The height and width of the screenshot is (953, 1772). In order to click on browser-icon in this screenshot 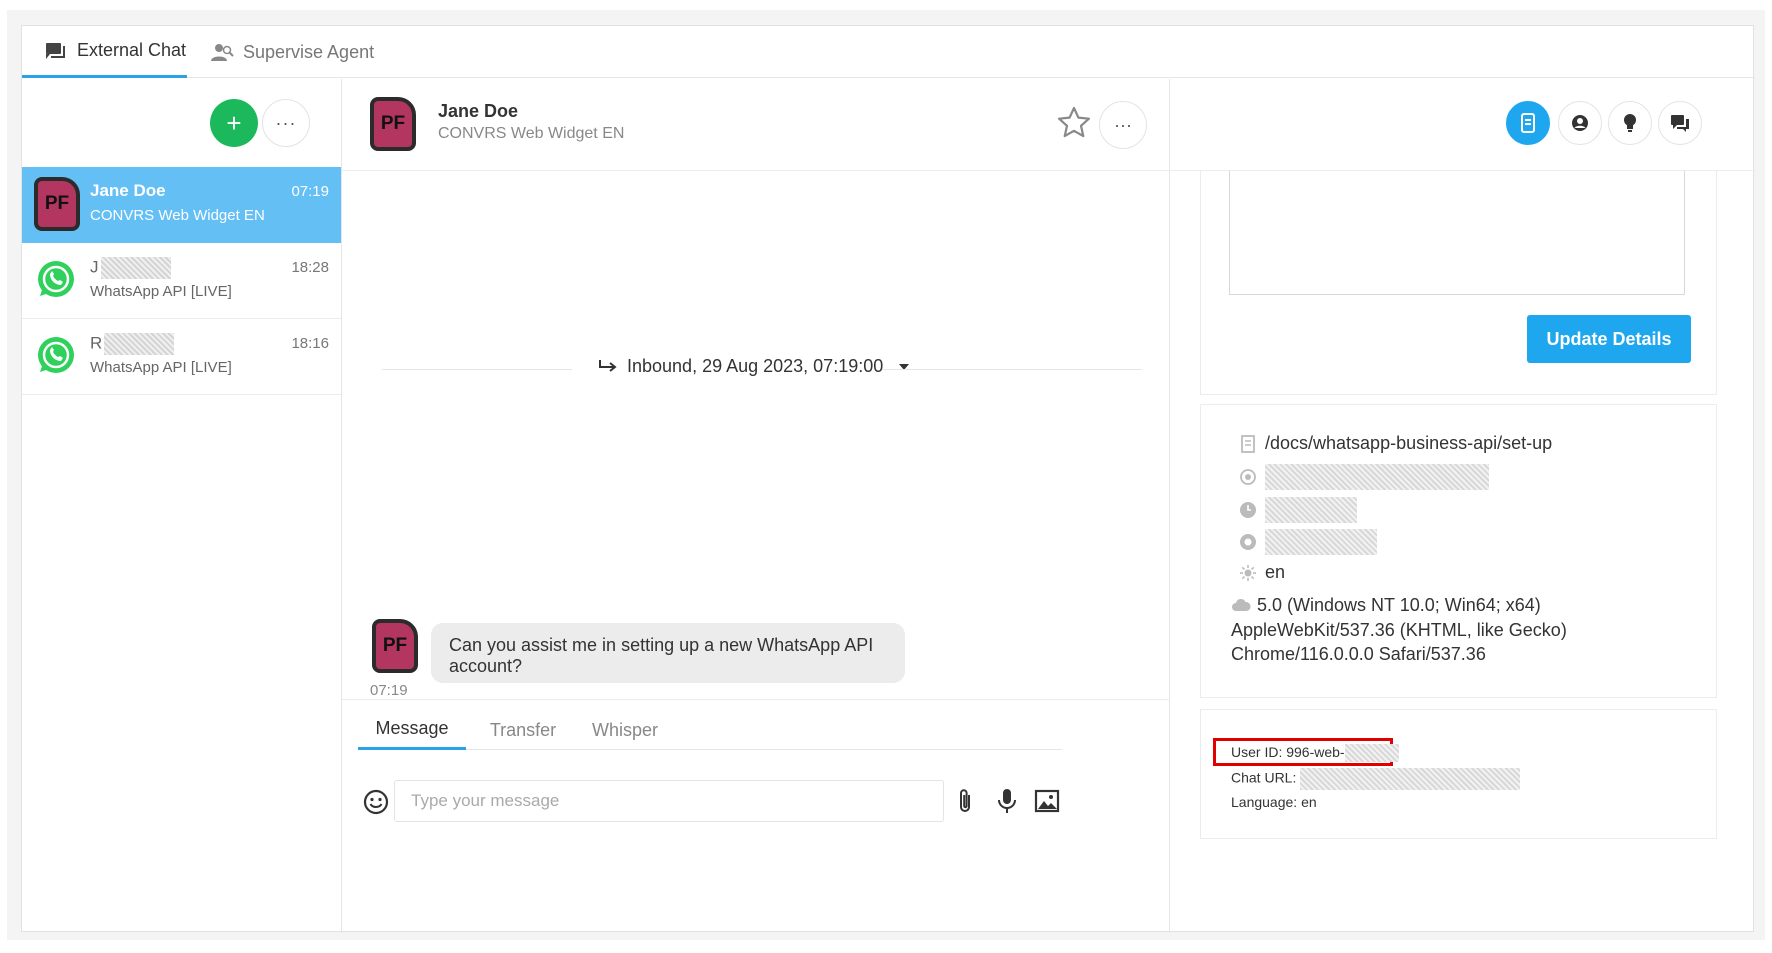, I will do `click(1248, 542)`.